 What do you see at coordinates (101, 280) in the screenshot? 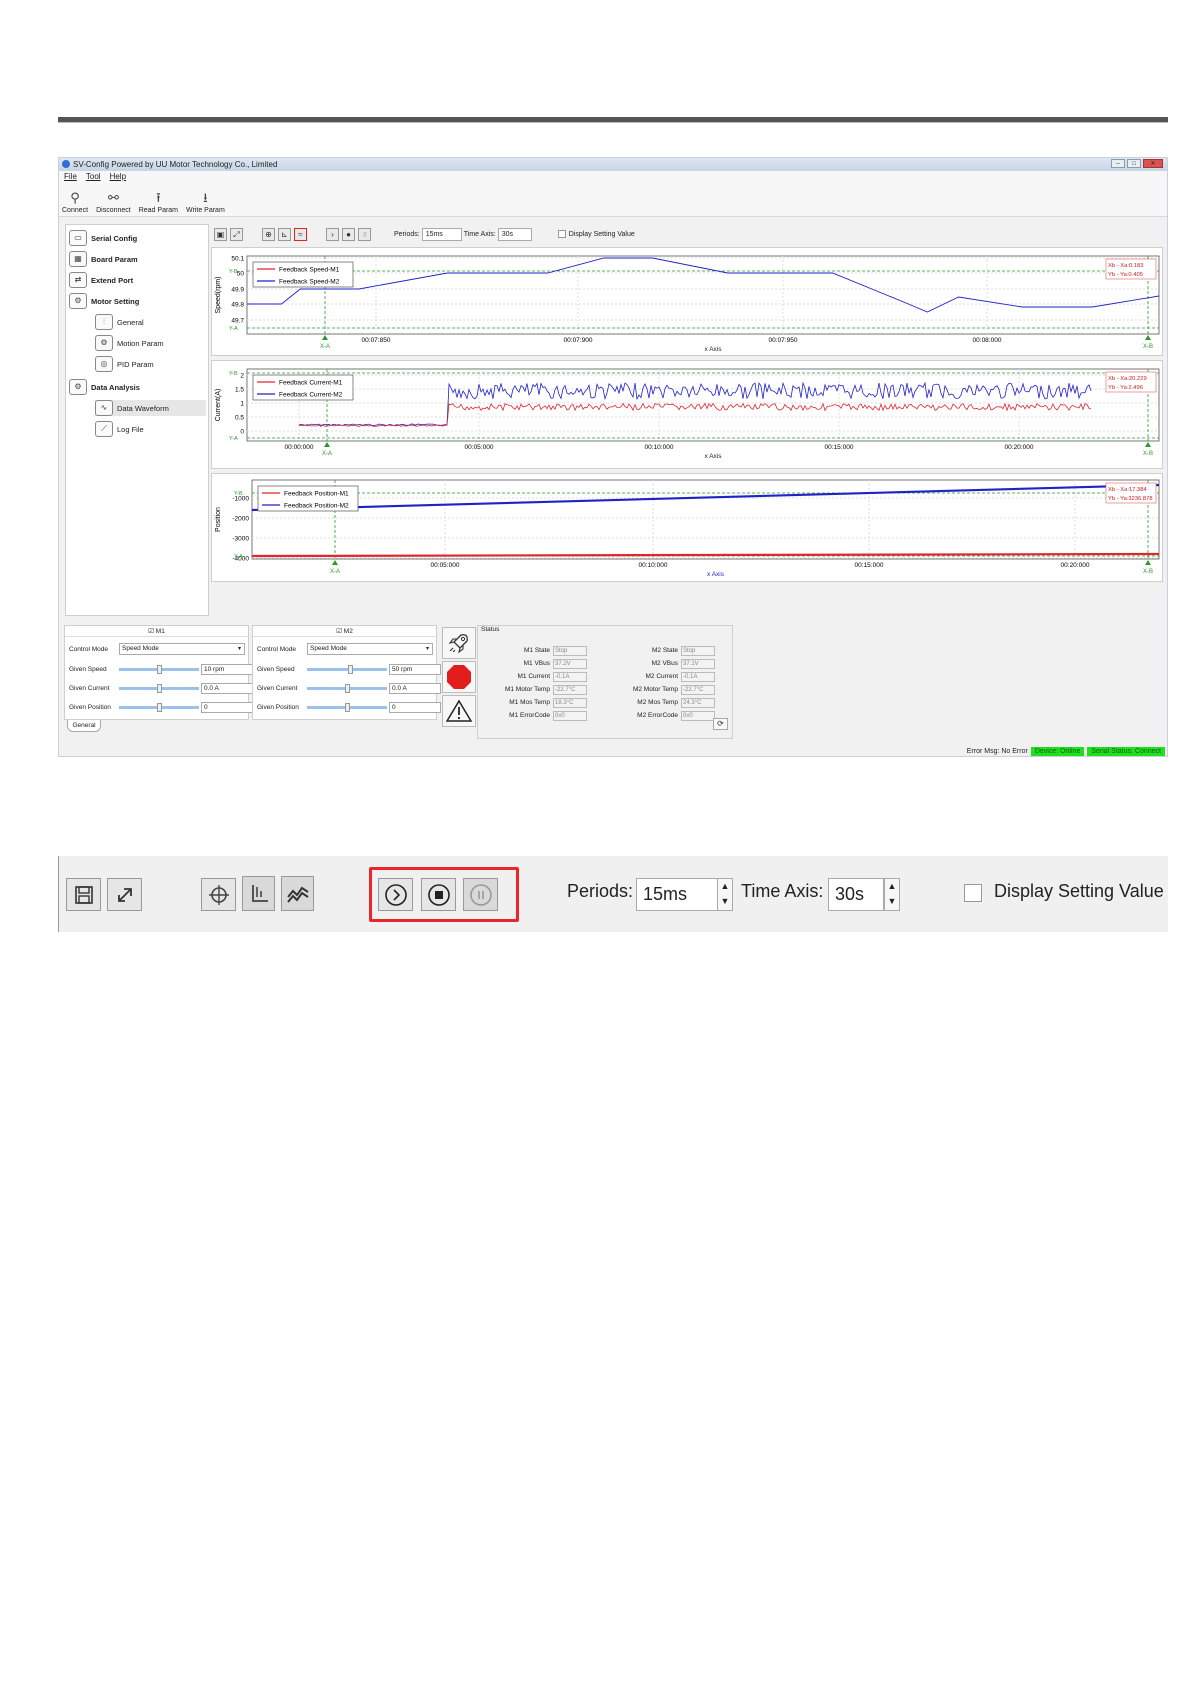
I see `sidebar-item-extend-port: ⇄ Extend Port` at bounding box center [101, 280].